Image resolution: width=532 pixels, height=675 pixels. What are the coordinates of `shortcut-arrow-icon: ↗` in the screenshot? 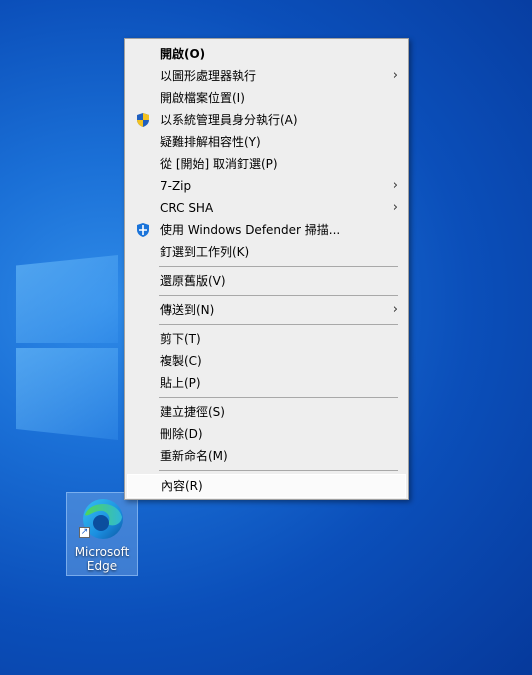 It's located at (84, 532).